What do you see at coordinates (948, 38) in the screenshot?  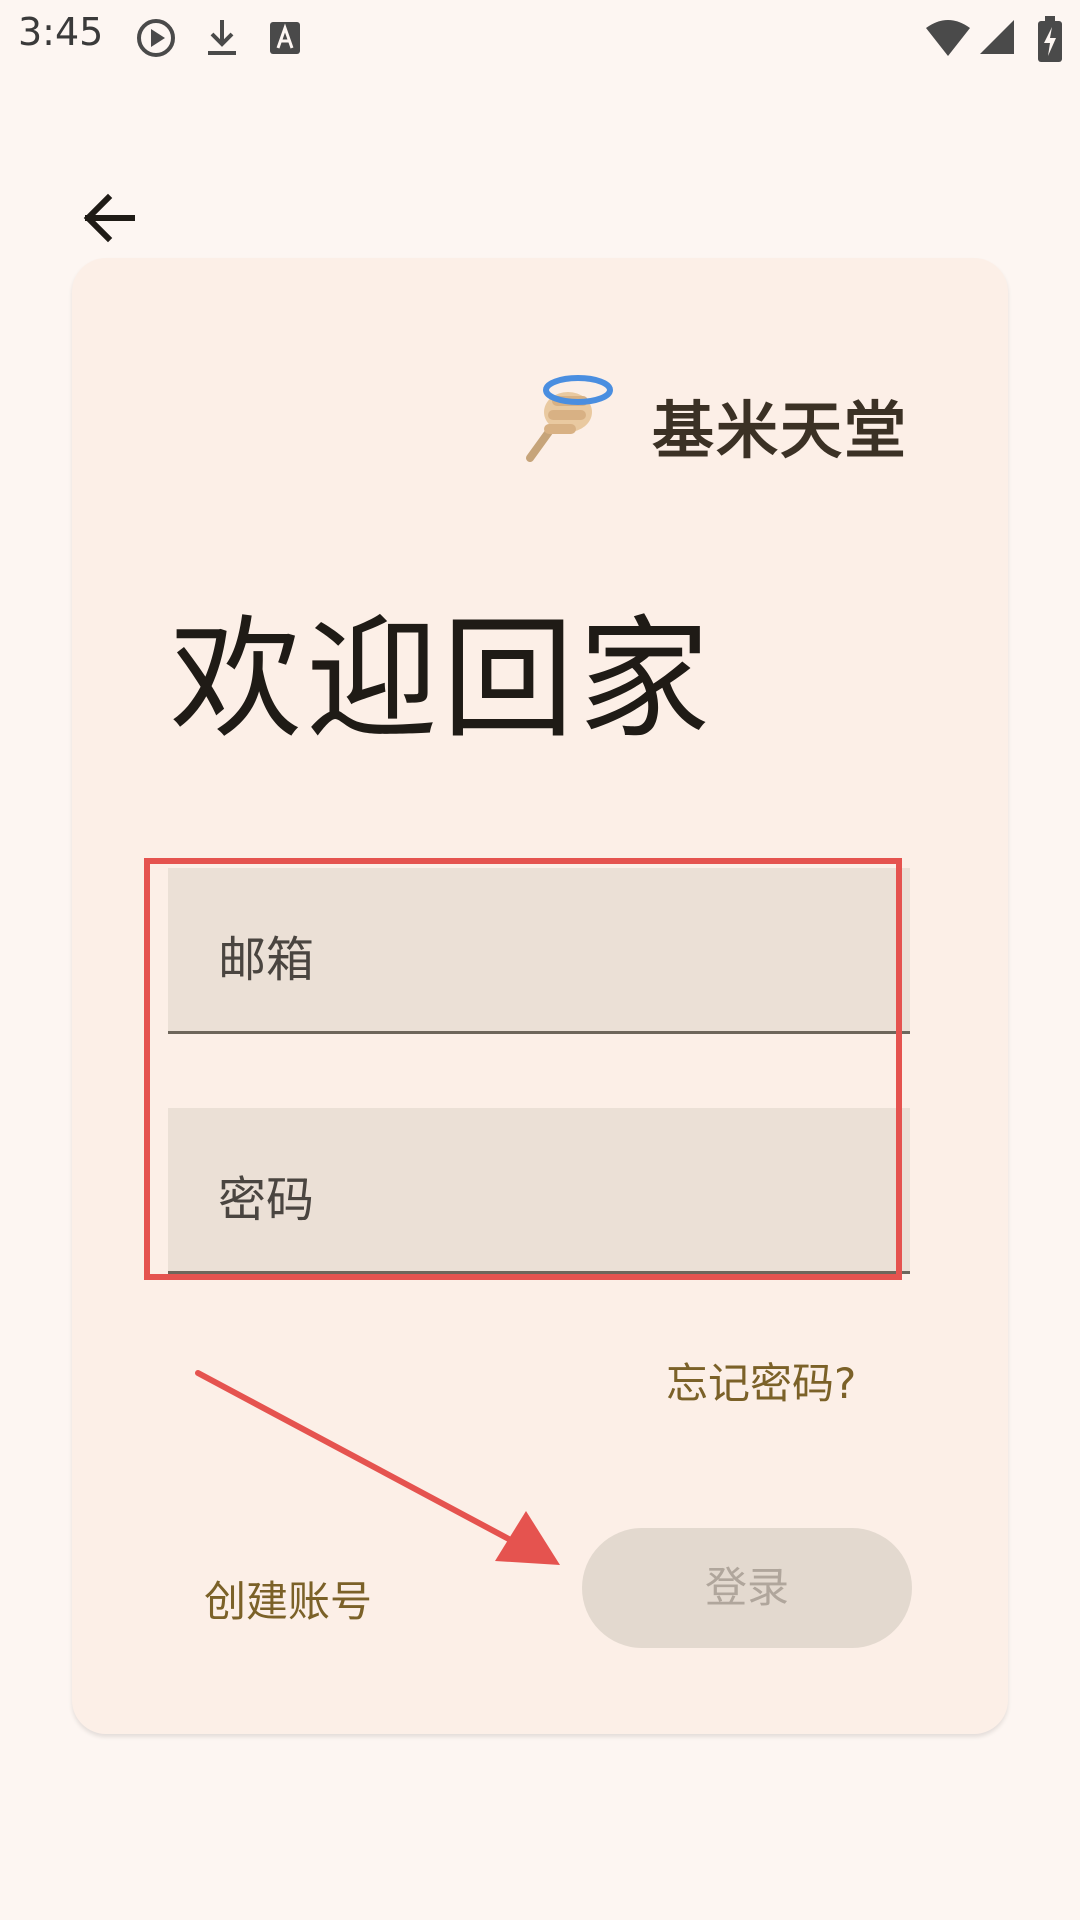 I see `wifi-icon` at bounding box center [948, 38].